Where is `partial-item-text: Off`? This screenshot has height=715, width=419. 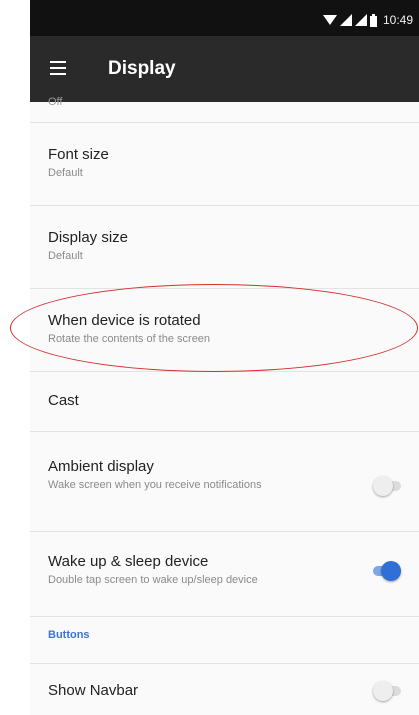
partial-item-text: Off is located at coordinates (55, 102).